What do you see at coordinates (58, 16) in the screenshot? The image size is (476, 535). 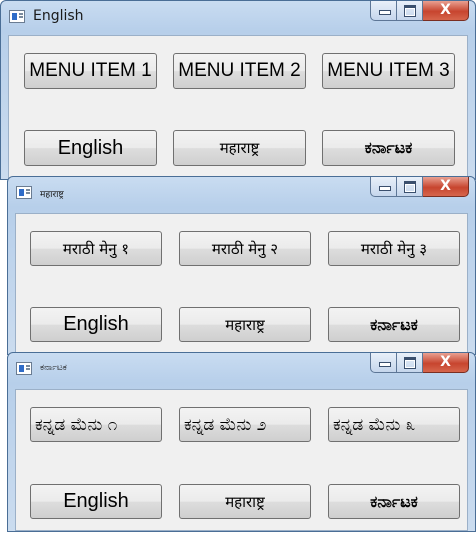 I see `window-title: English` at bounding box center [58, 16].